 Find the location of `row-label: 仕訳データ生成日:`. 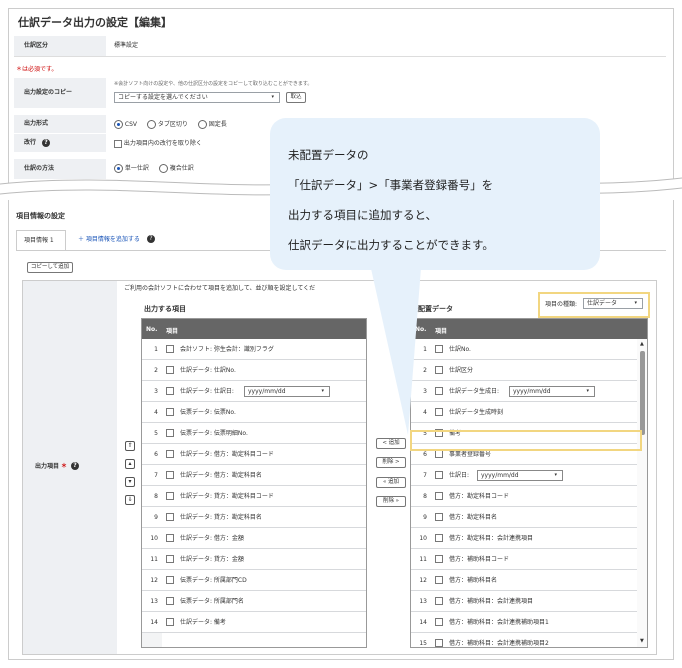

row-label: 仕訳データ生成日: is located at coordinates (474, 391).